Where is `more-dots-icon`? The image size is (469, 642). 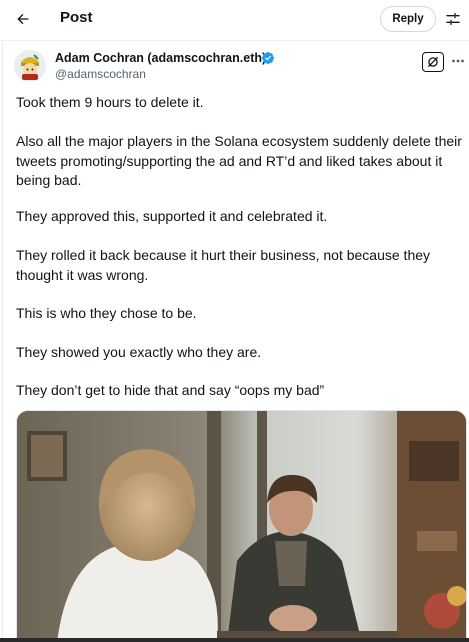
more-dots-icon is located at coordinates (458, 61).